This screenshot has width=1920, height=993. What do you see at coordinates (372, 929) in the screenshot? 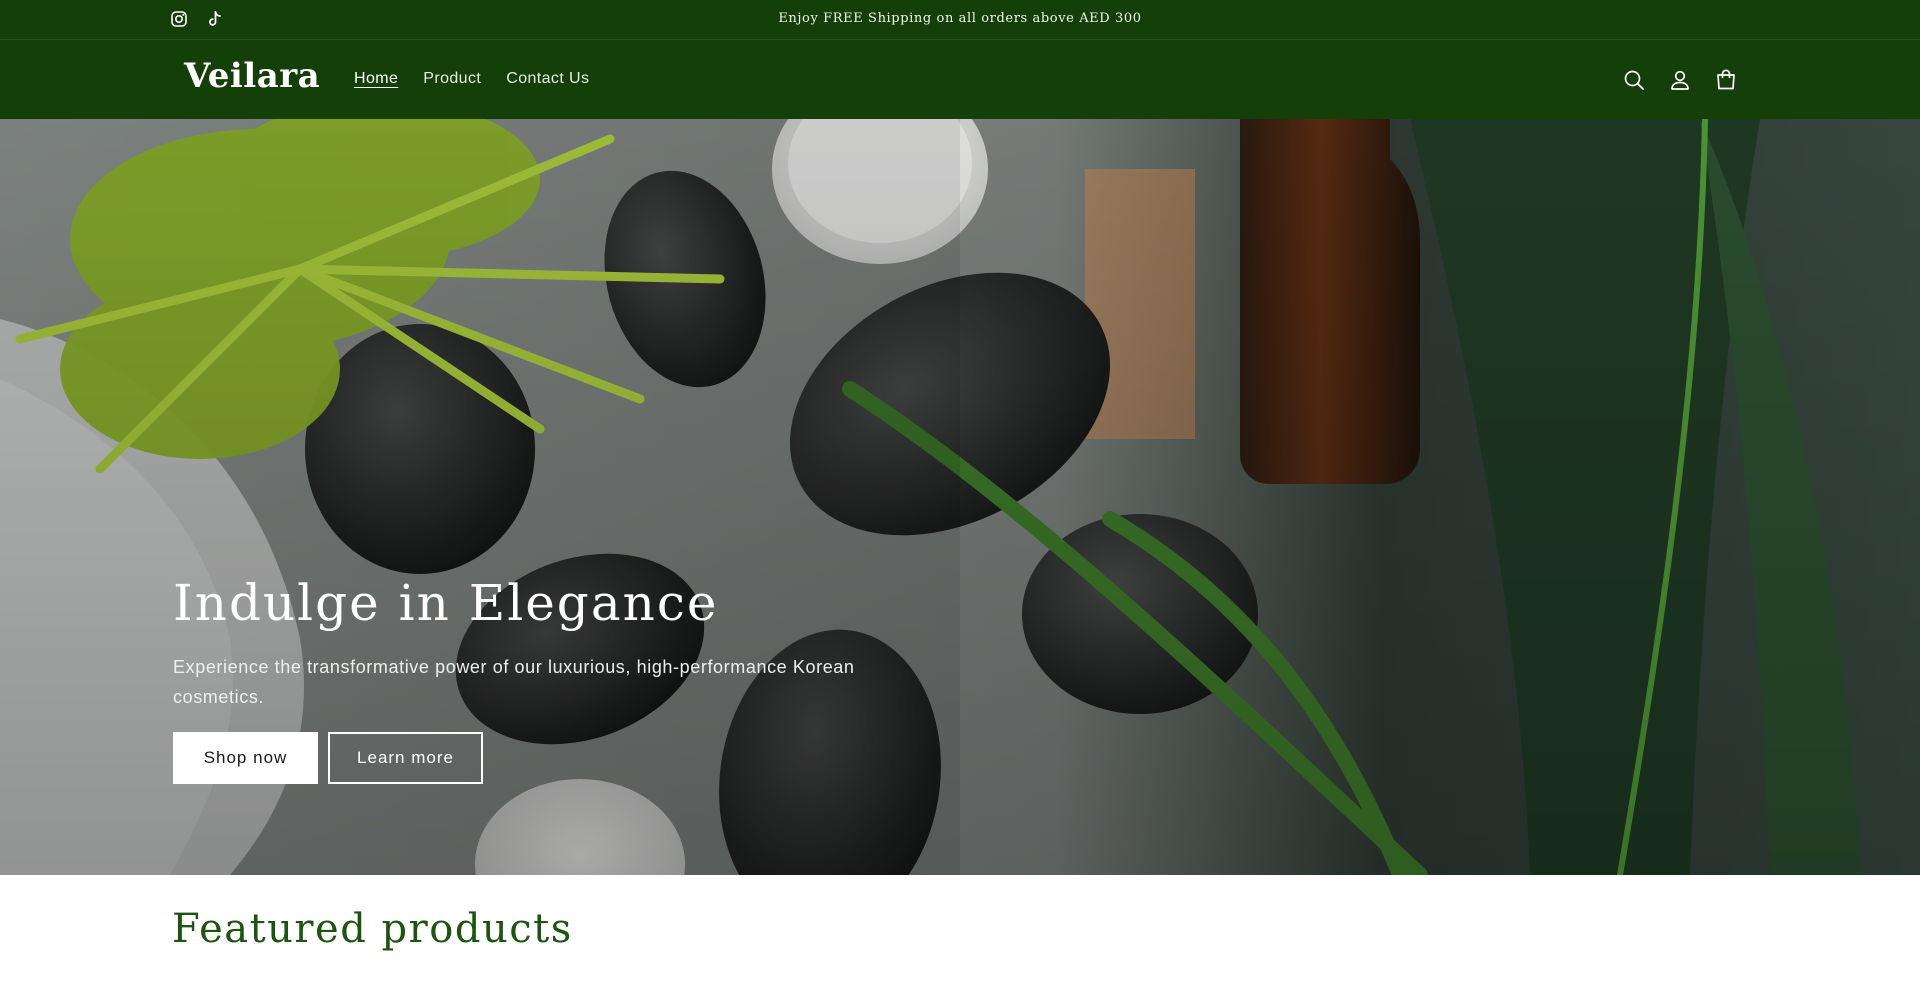
I see `featured-products-heading: Featured products` at bounding box center [372, 929].